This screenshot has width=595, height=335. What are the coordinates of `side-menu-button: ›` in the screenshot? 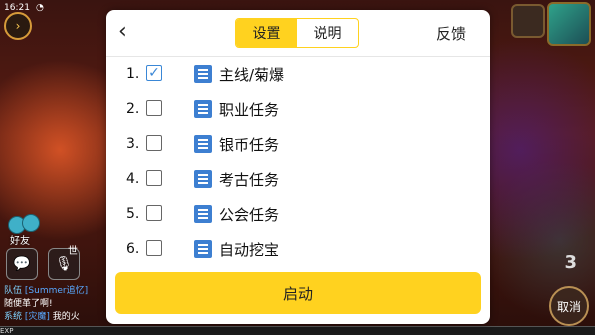 It's located at (18, 26).